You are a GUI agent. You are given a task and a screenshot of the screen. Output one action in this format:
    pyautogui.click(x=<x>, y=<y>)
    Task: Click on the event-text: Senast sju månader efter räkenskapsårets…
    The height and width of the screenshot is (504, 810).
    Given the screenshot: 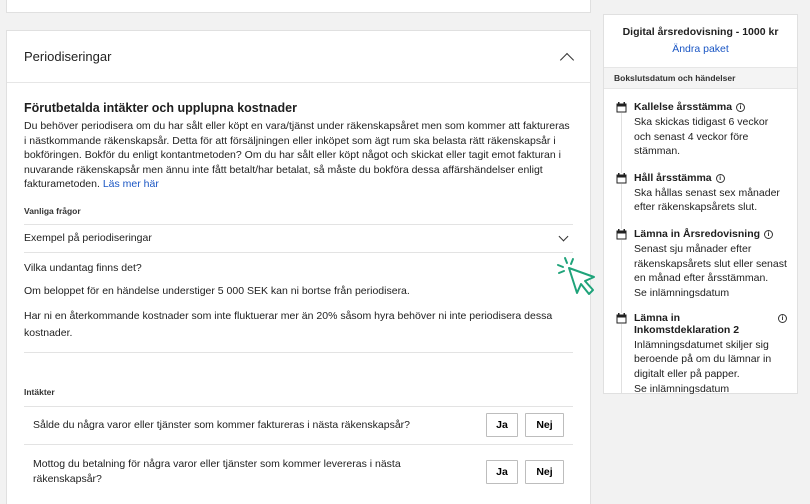 What is the action you would take?
    pyautogui.click(x=710, y=263)
    